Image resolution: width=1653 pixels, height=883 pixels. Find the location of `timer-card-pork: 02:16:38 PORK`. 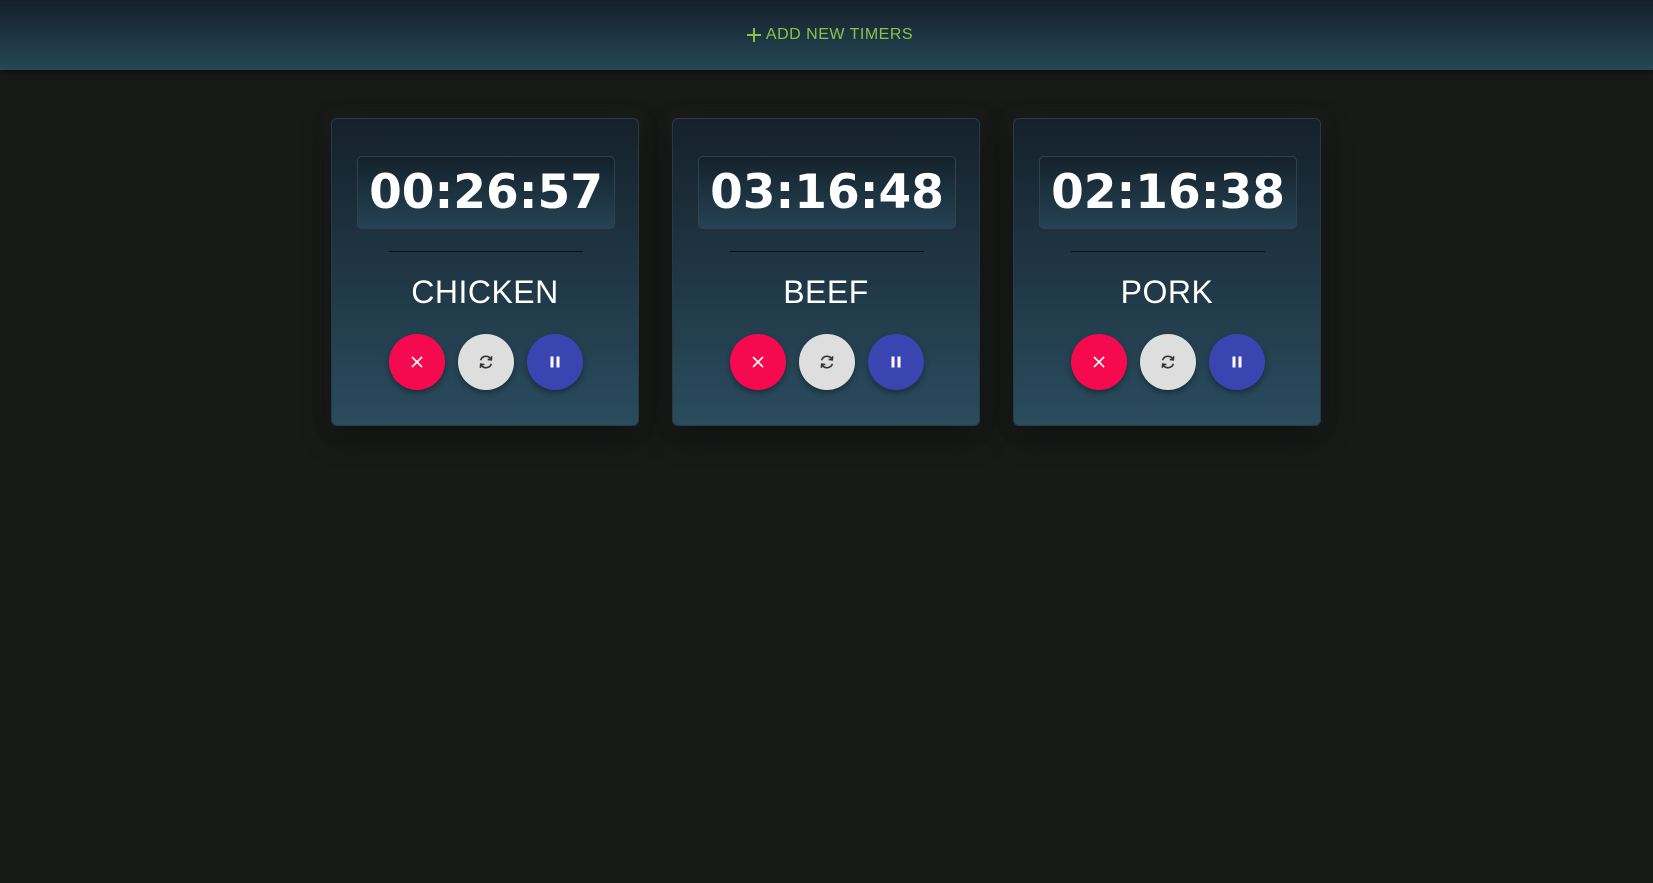

timer-card-pork: 02:16:38 PORK is located at coordinates (1167, 272).